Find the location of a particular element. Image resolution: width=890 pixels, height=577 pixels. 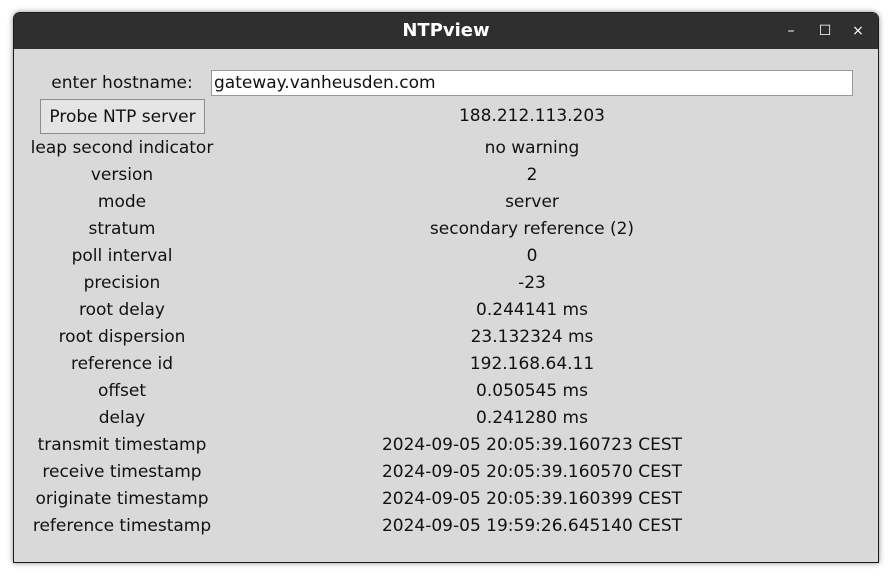

root-delay-label: root delay is located at coordinates (122, 310).